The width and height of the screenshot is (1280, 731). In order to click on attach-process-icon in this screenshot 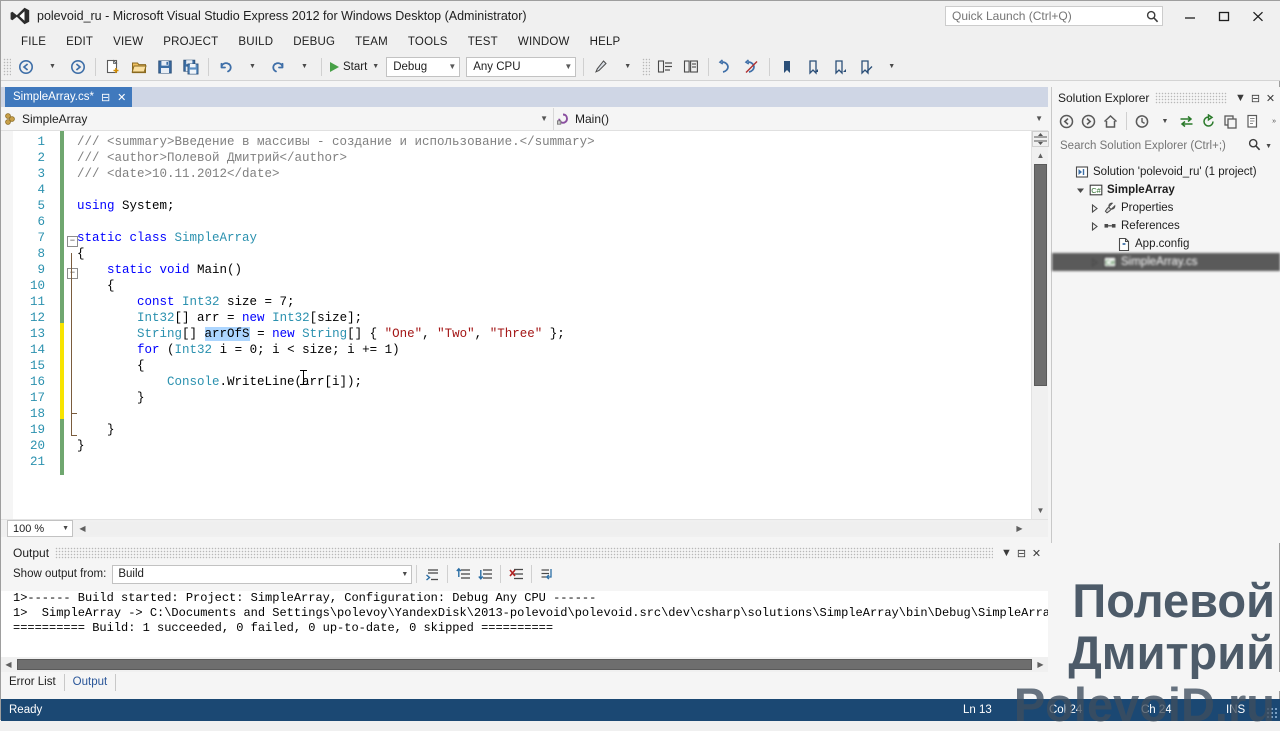, I will do `click(601, 67)`.